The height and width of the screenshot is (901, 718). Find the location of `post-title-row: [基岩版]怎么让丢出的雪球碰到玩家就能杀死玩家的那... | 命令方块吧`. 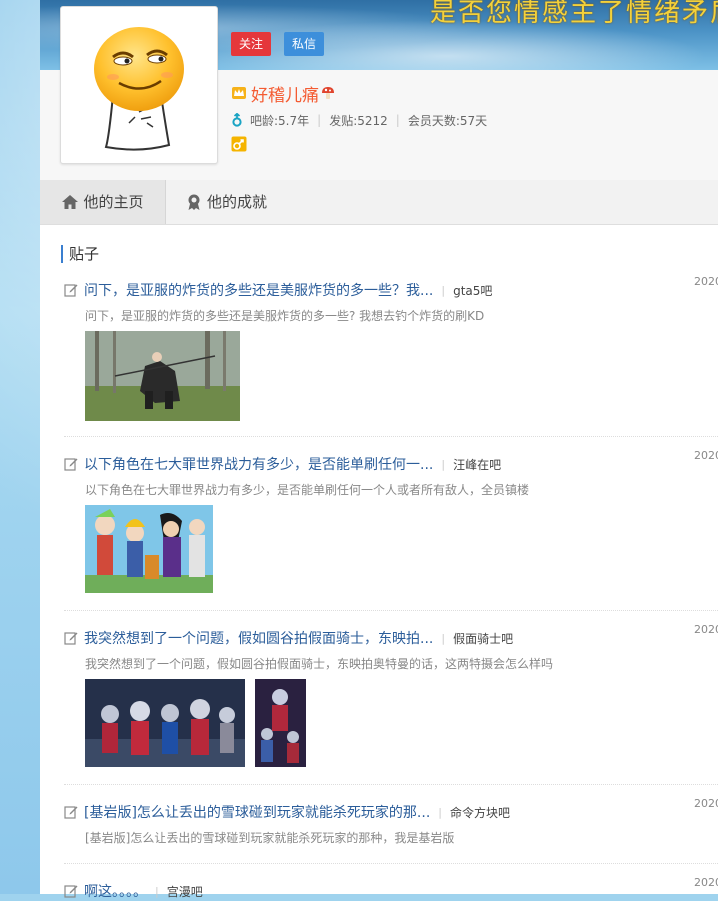

post-title-row: [基岩版]怎么让丢出的雪球碰到玩家就能杀死玩家的那... | 命令方块吧 is located at coordinates (287, 812).